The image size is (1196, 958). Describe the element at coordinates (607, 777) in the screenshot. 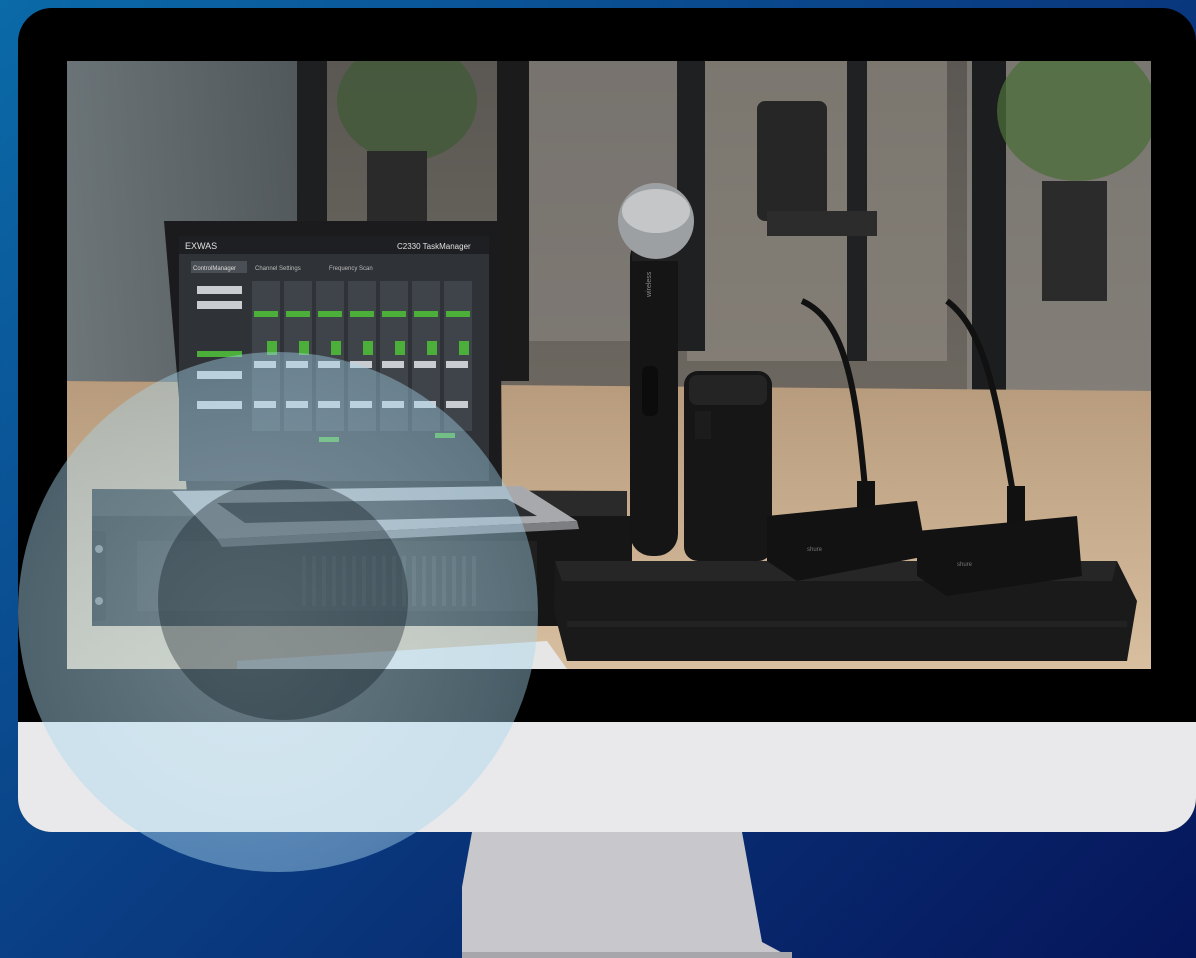

I see `monitor-chin` at that location.